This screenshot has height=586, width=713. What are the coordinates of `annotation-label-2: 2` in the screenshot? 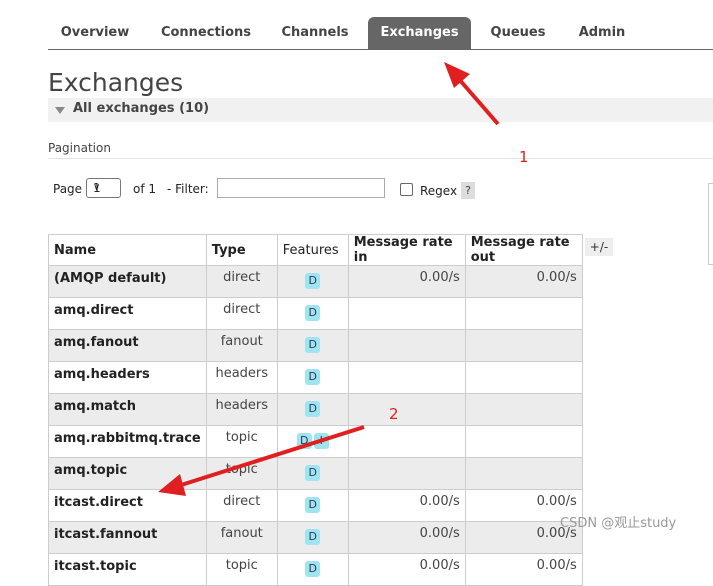 It's located at (394, 414).